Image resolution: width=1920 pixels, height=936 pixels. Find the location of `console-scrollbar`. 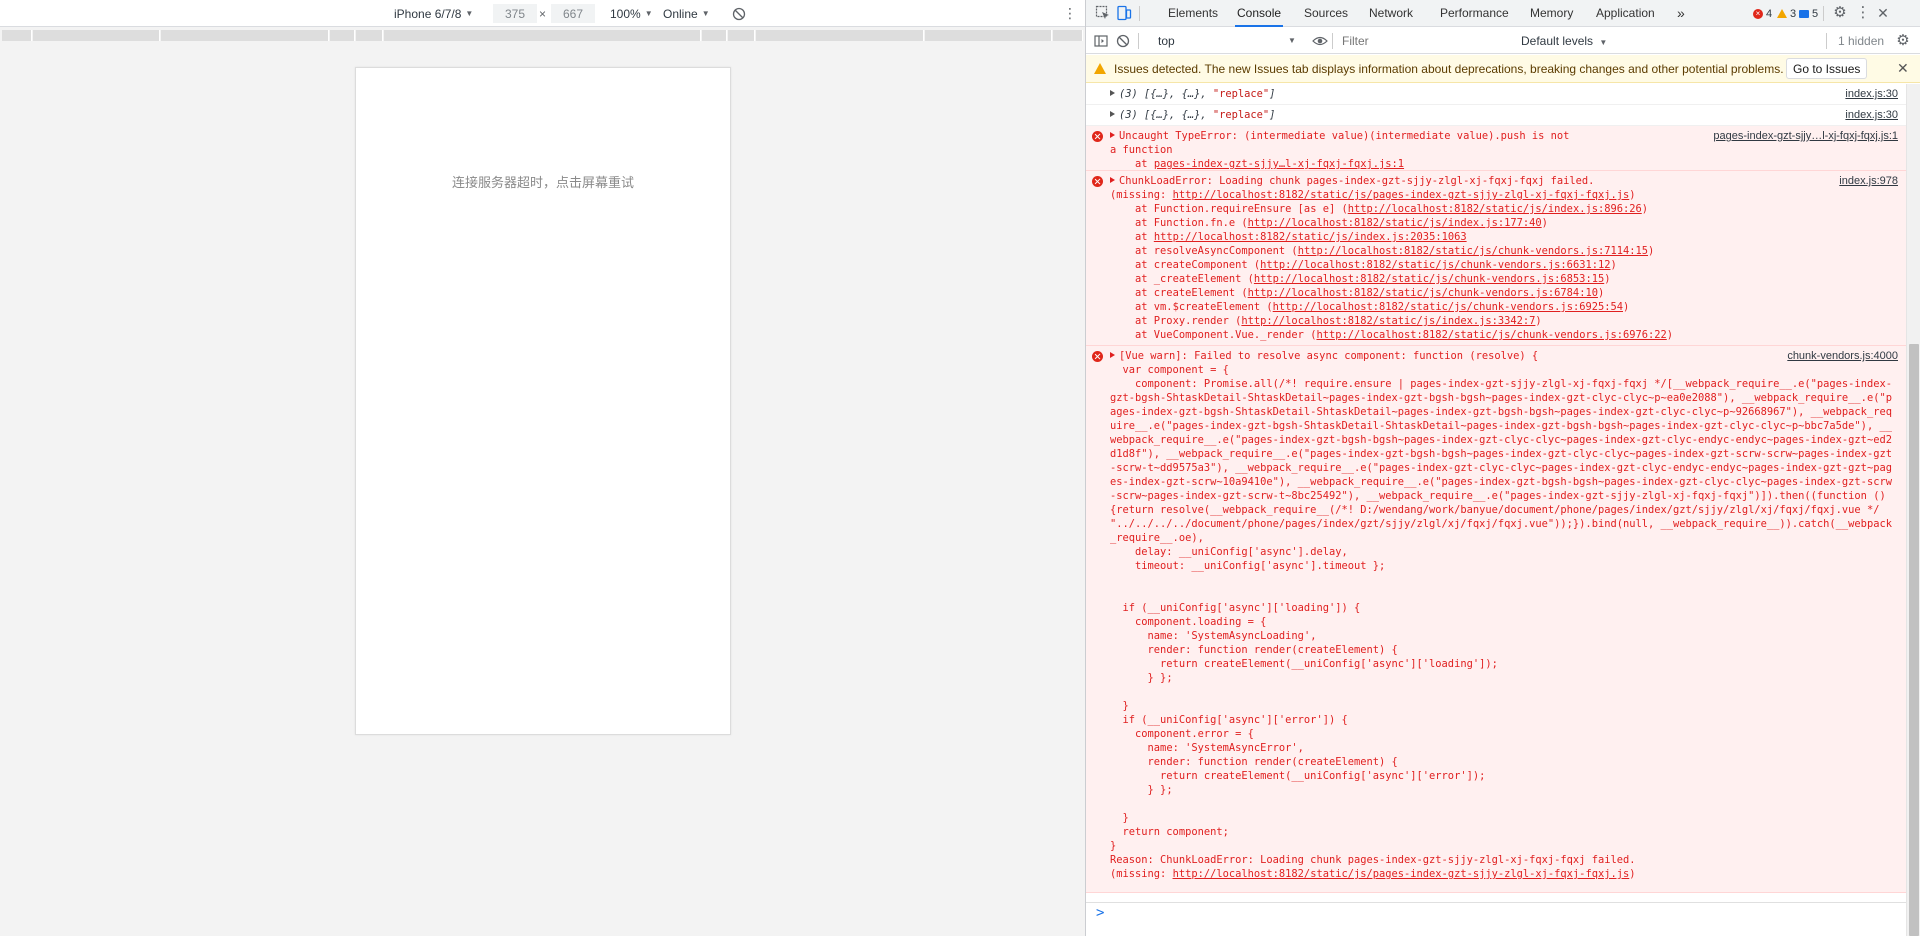

console-scrollbar is located at coordinates (1913, 510).